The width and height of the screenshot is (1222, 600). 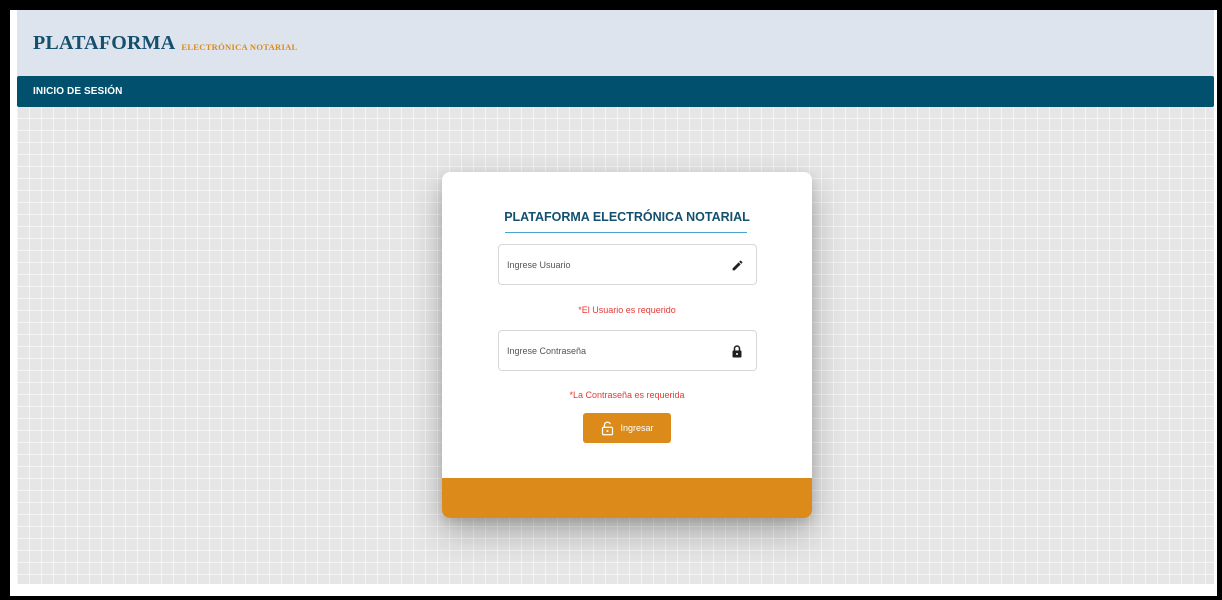 I want to click on username-input, so click(x=627, y=264).